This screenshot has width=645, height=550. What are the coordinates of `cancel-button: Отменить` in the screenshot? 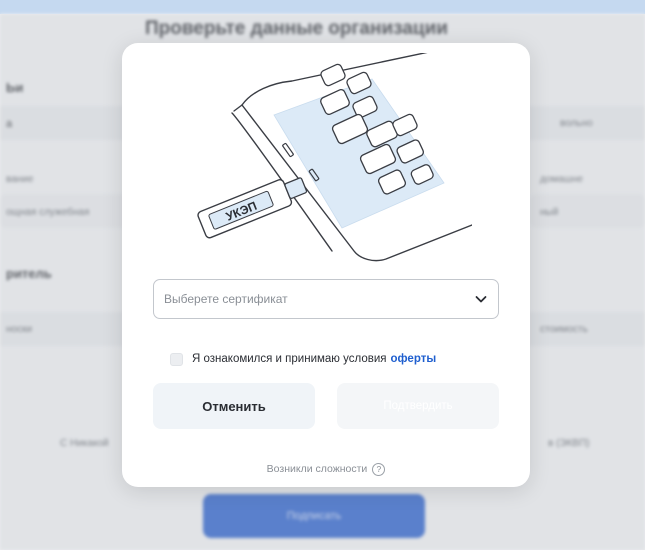 It's located at (234, 406).